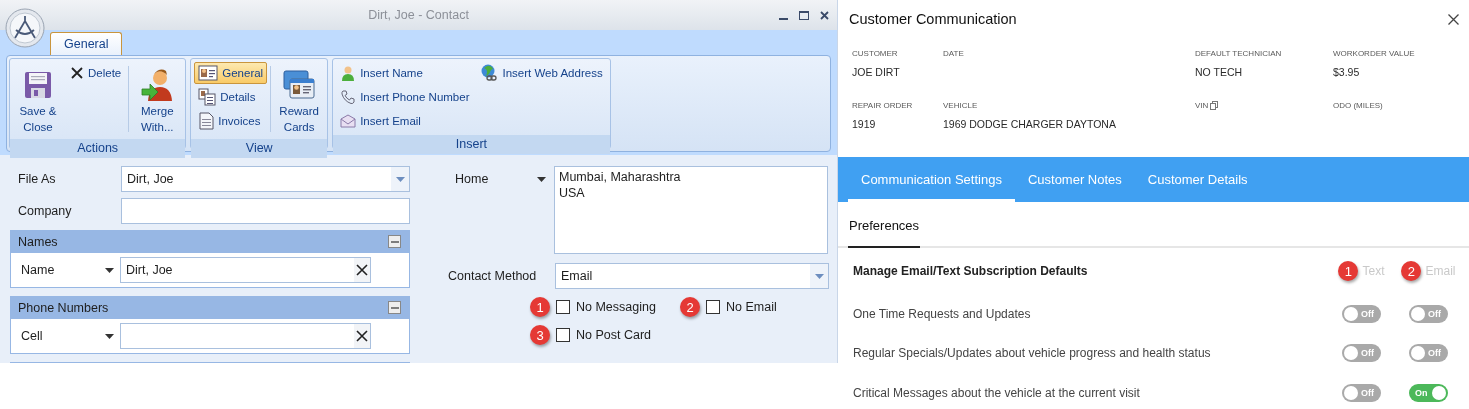 The image size is (1469, 409). I want to click on field-type-label: Home, so click(472, 179).